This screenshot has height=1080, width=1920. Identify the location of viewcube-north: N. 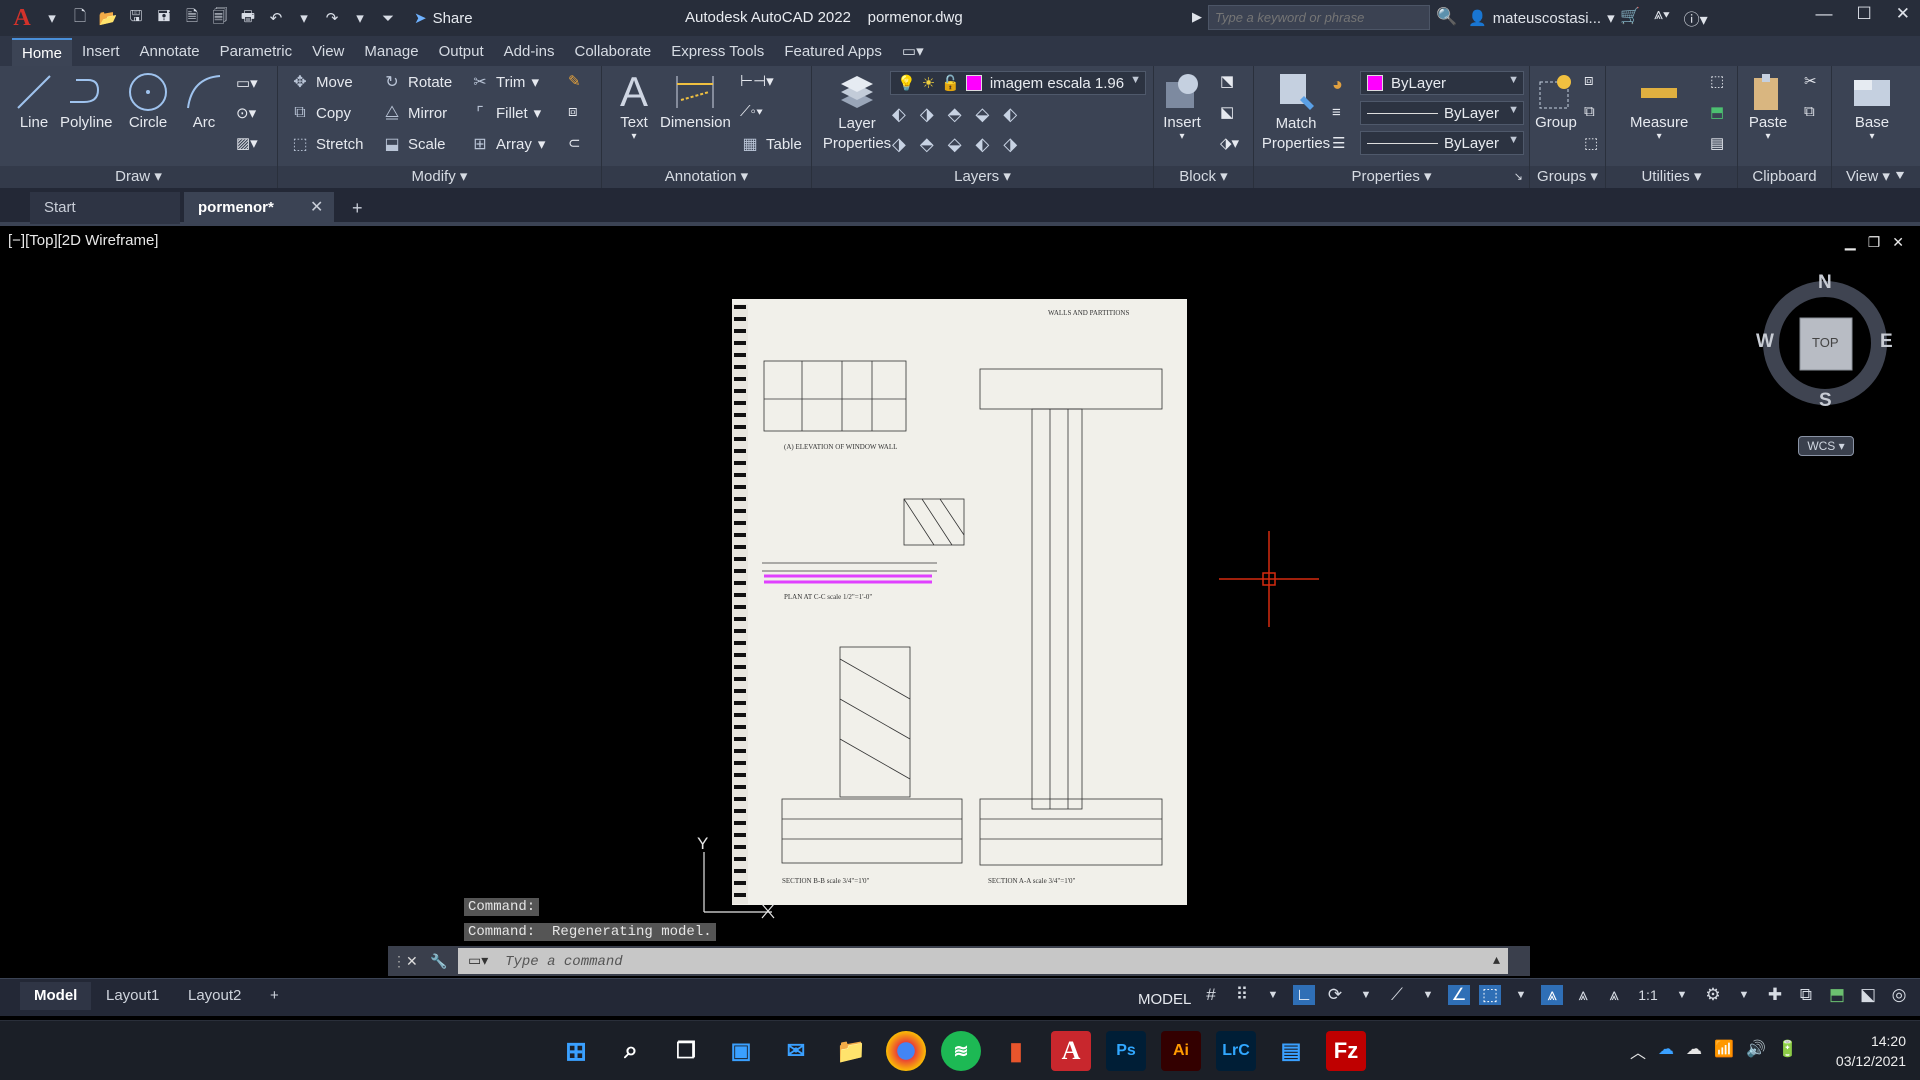
(1825, 283).